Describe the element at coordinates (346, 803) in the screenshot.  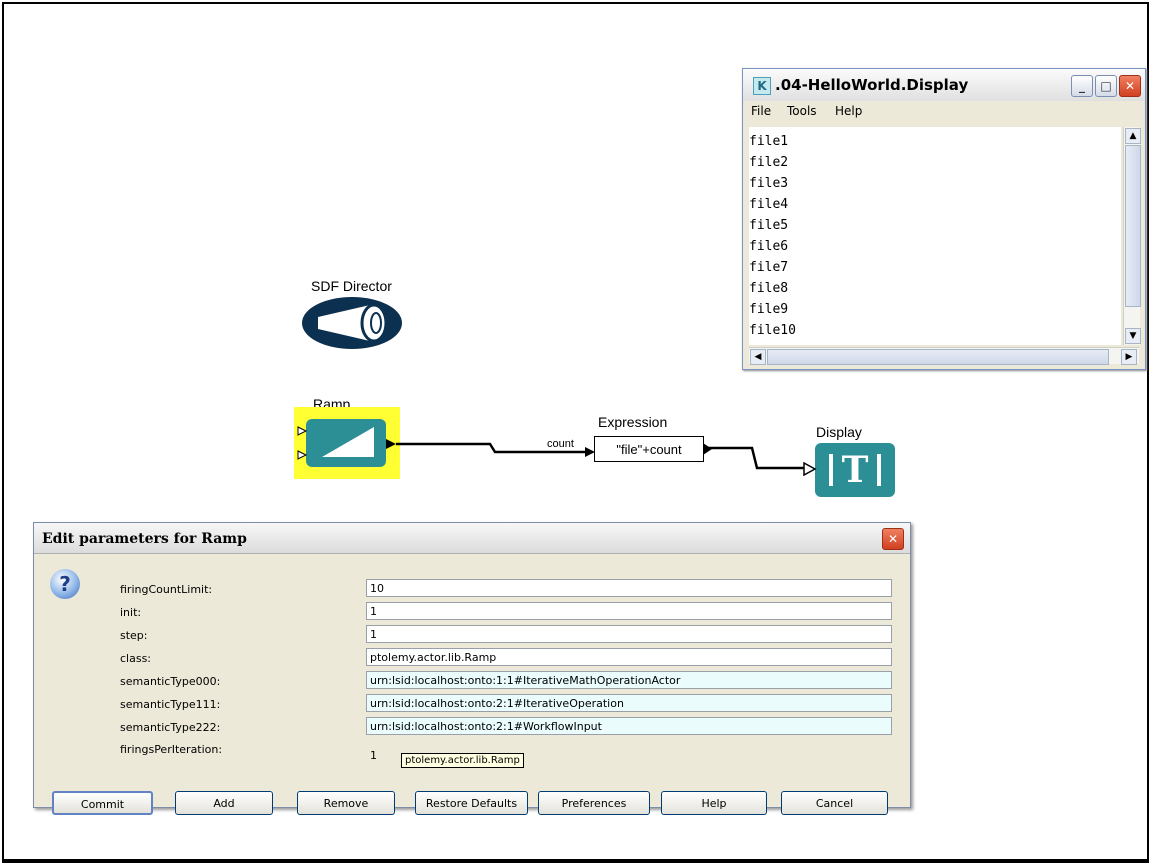
I see `remove-button: Remove` at that location.